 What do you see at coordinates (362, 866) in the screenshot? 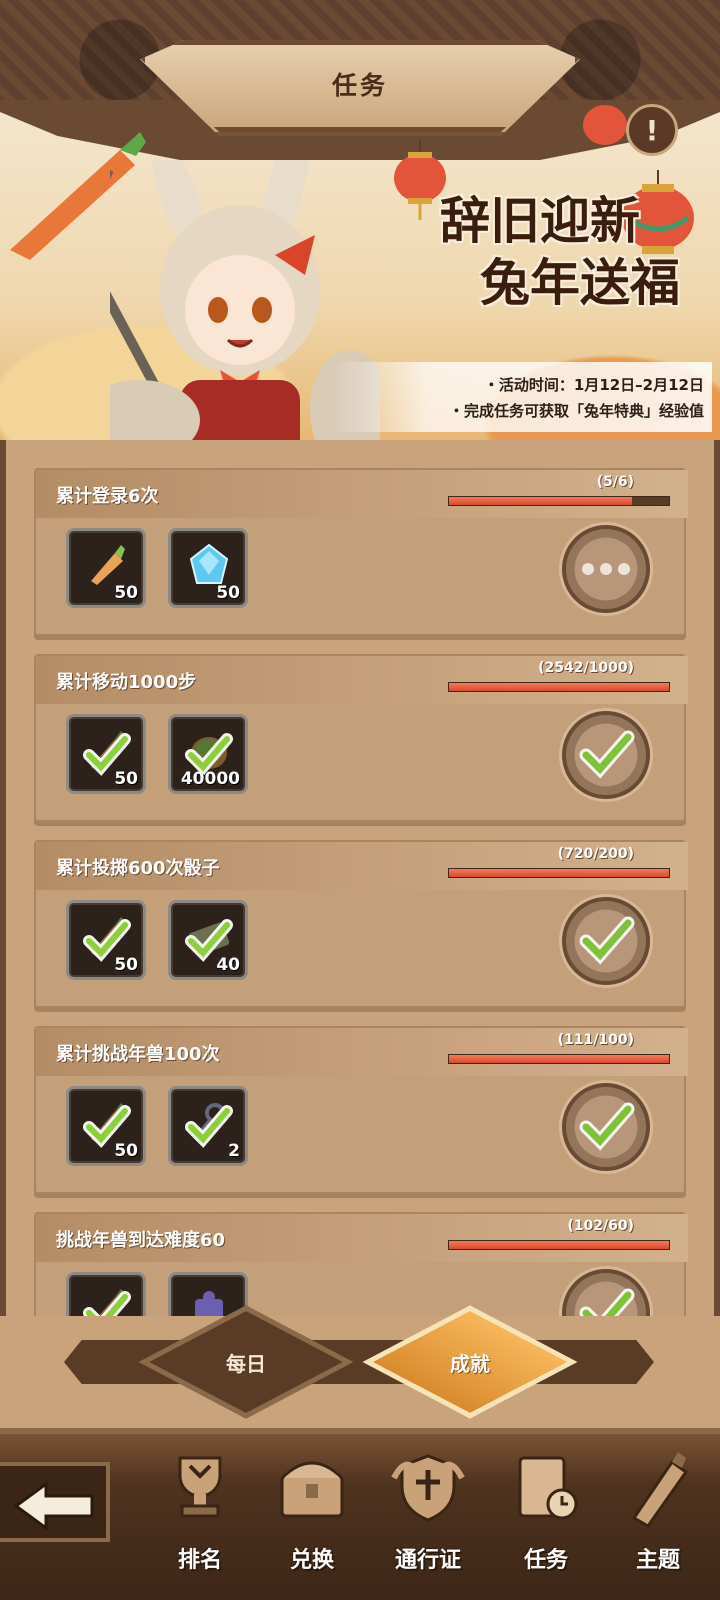
I see `task-header: 累计投掷600次骰子 (720/200)` at bounding box center [362, 866].